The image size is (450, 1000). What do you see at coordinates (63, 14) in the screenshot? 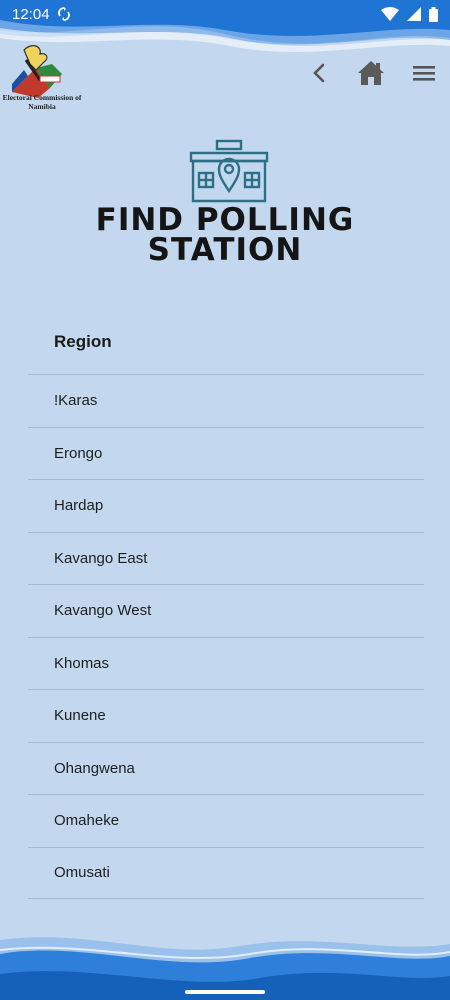
I see `sync-icon` at bounding box center [63, 14].